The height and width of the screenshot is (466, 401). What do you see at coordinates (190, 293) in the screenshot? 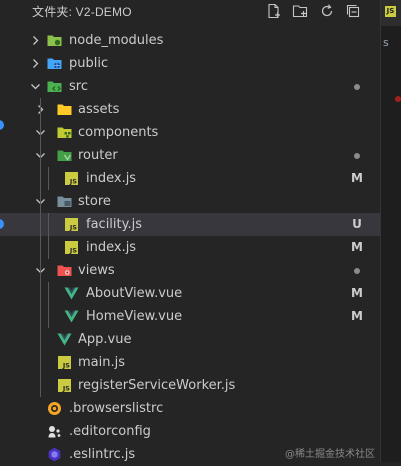
I see `file-row: AboutView.vue M` at bounding box center [190, 293].